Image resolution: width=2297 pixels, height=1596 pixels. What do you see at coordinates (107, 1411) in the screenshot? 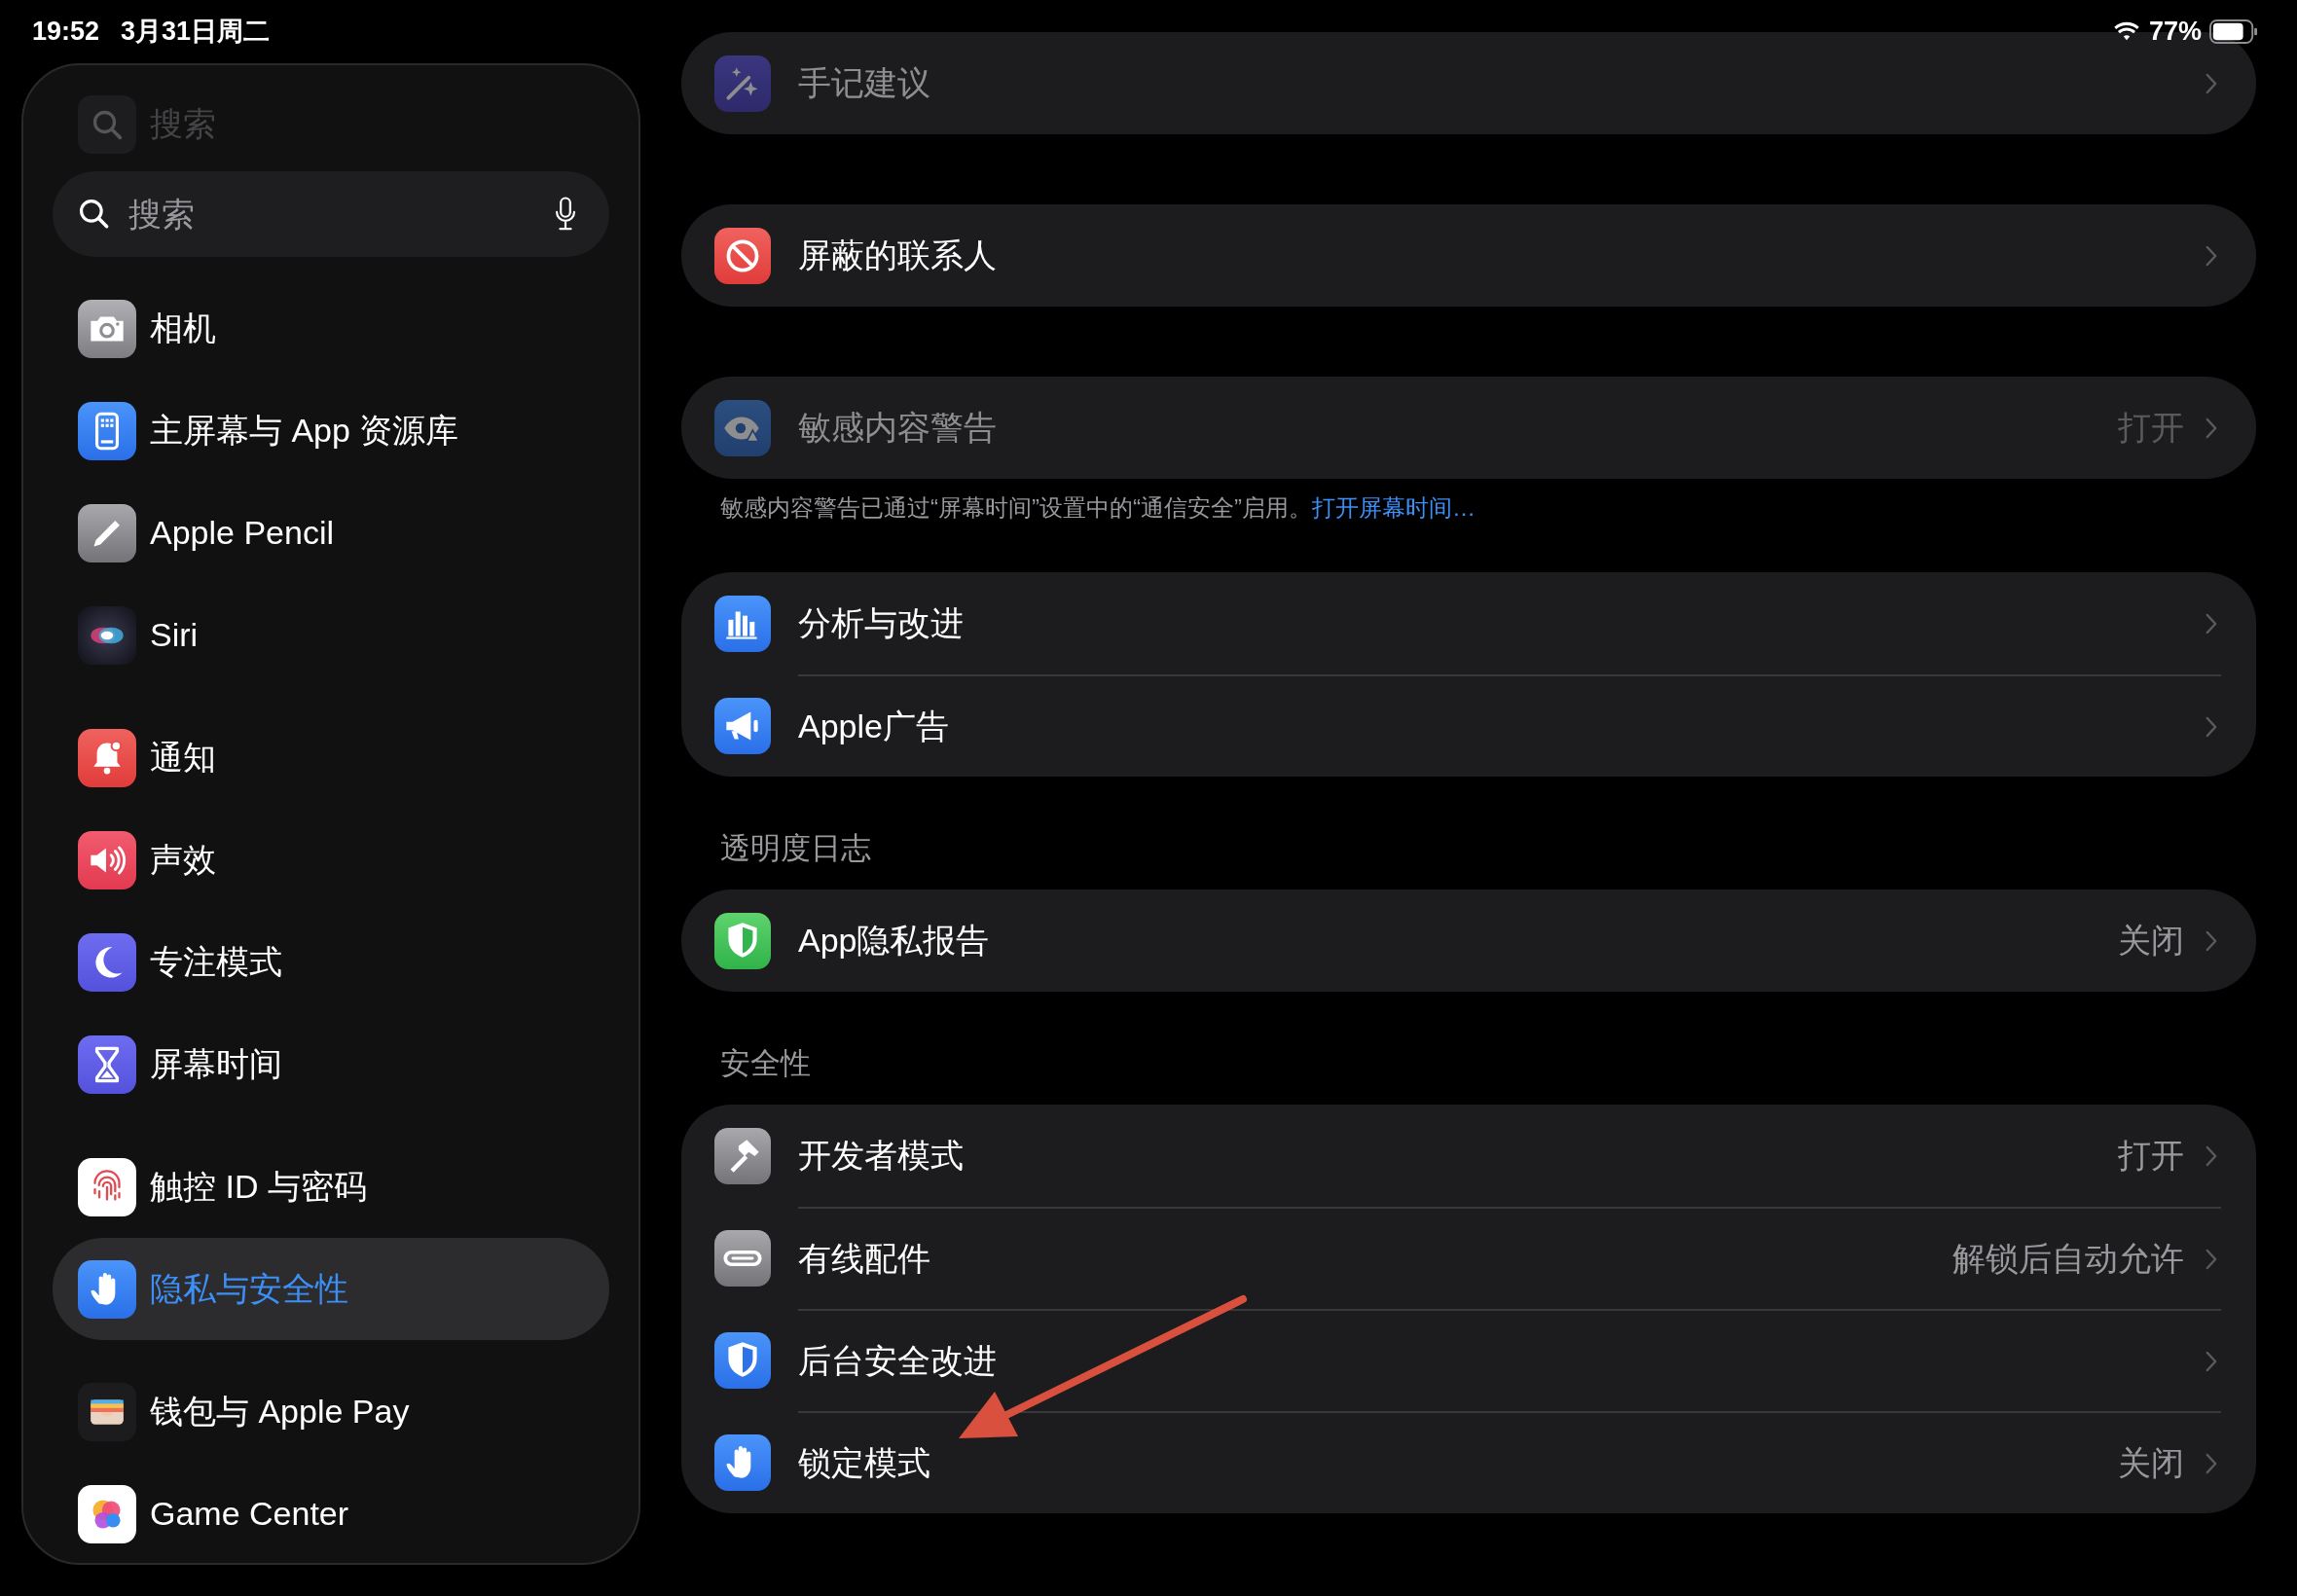
I see `wallet-icon` at bounding box center [107, 1411].